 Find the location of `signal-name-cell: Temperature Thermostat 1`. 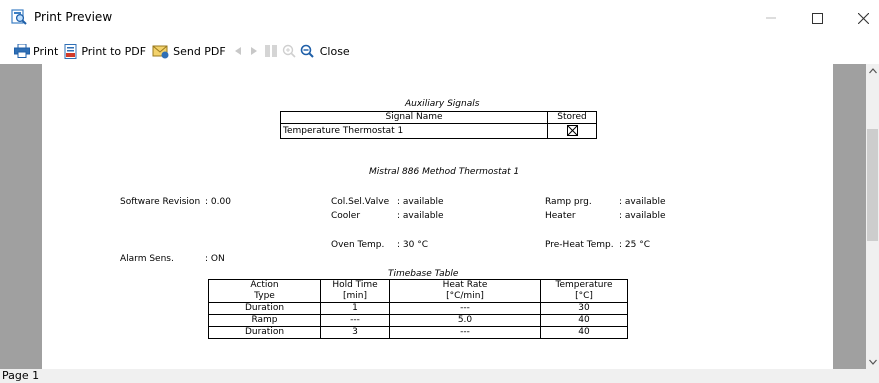

signal-name-cell: Temperature Thermostat 1 is located at coordinates (414, 131).